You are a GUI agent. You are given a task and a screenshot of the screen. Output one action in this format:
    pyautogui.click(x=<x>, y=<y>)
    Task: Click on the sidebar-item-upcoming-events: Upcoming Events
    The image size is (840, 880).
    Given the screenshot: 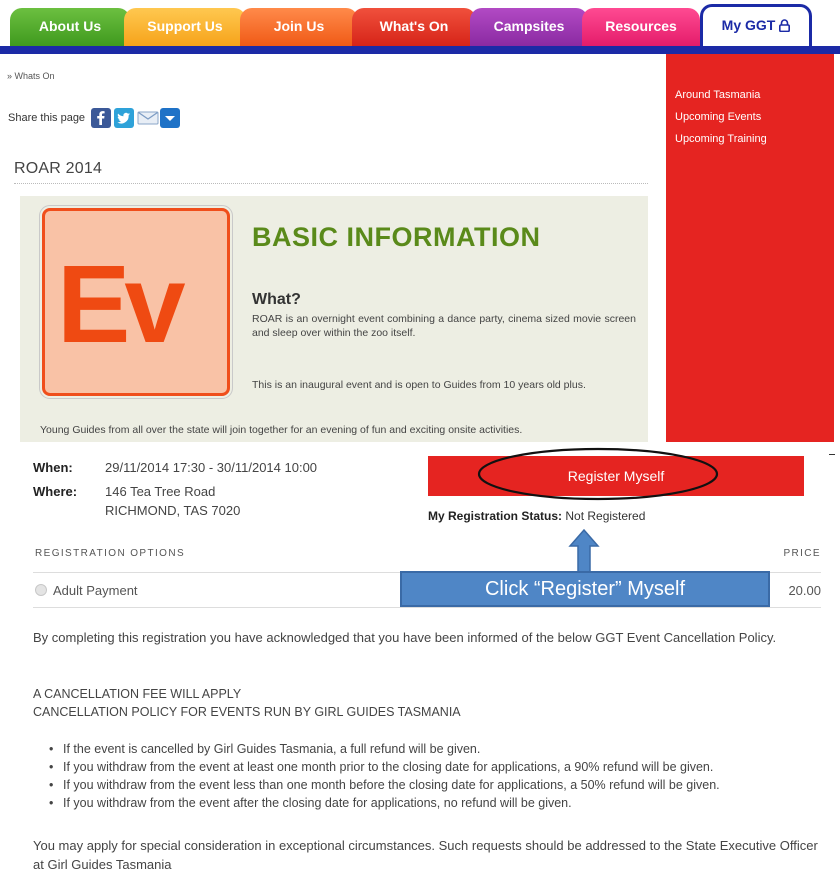 What is the action you would take?
    pyautogui.click(x=750, y=117)
    